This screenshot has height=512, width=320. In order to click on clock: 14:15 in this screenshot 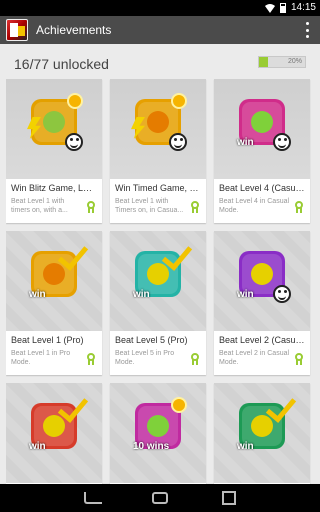, I will do `click(303, 7)`.